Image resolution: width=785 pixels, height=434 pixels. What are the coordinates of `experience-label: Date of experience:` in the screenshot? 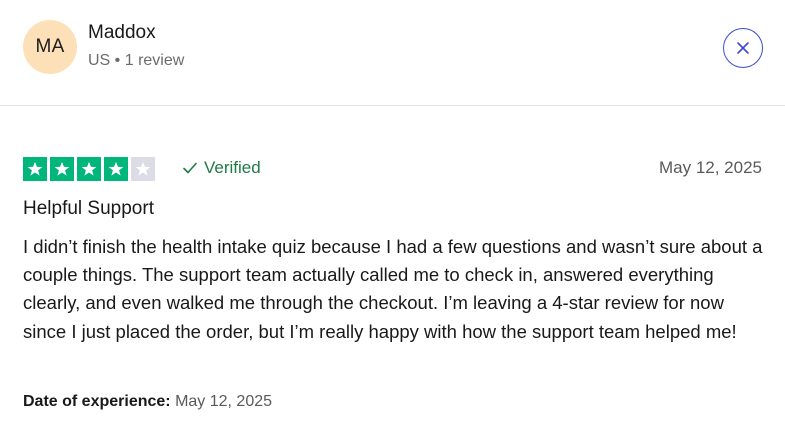 It's located at (97, 401).